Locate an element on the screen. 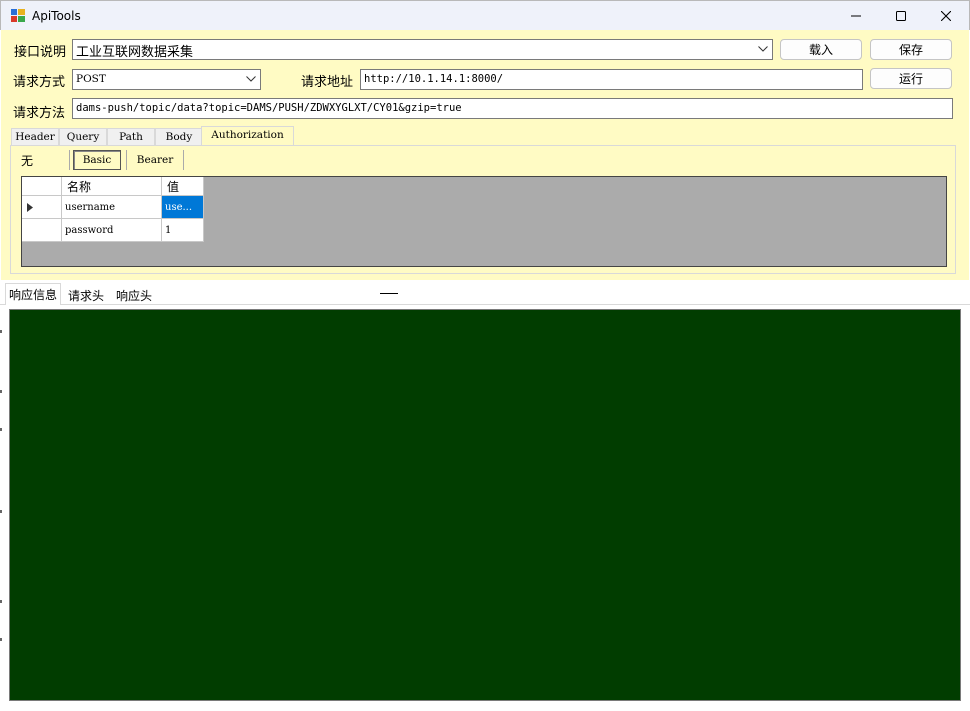 The image size is (970, 711). auth-option-bearer: Bearer is located at coordinates (155, 160).